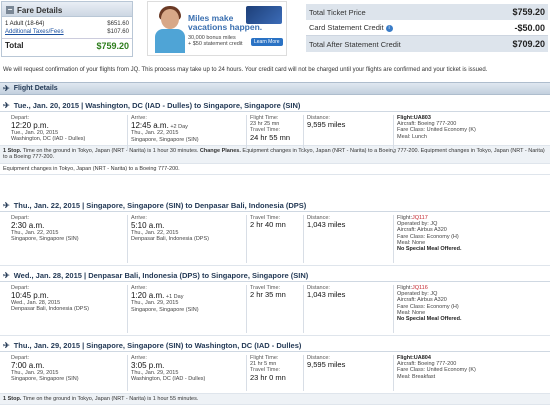  I want to click on flight-details-header: ✈ Flight Details, so click(275, 88).